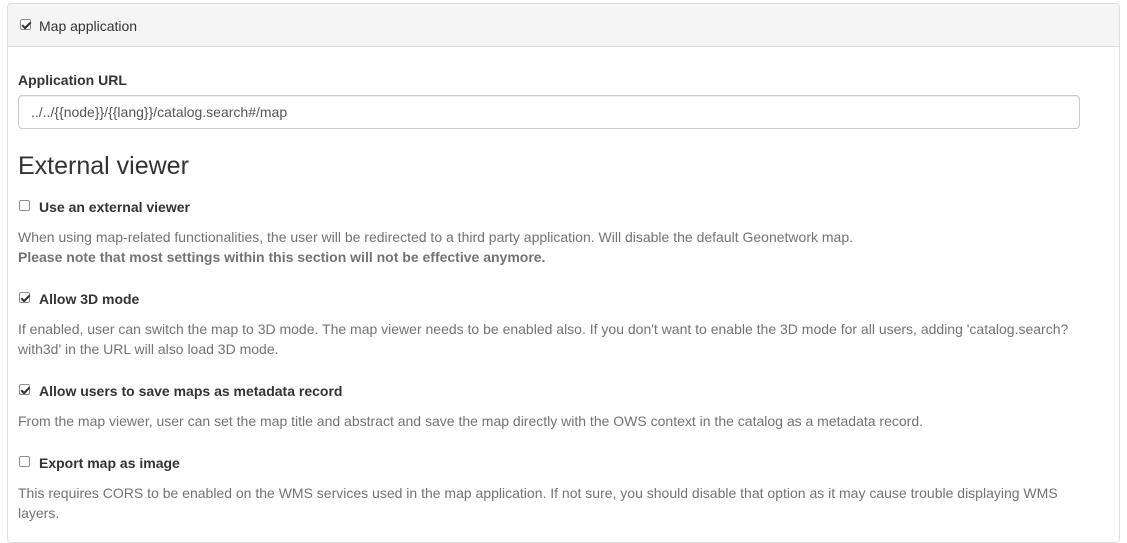 Image resolution: width=1127 pixels, height=543 pixels. I want to click on panel-heading: Map application, so click(563, 25).